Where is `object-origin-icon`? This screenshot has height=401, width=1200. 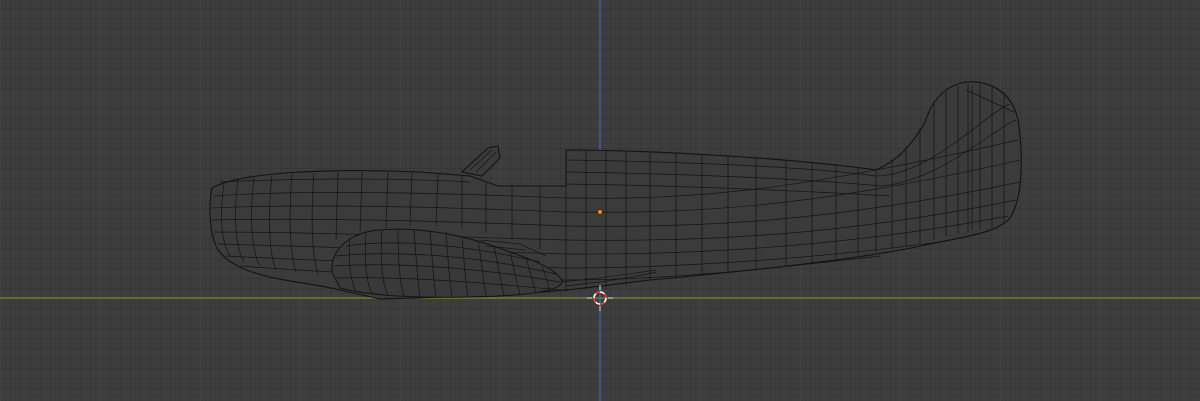 object-origin-icon is located at coordinates (600, 212).